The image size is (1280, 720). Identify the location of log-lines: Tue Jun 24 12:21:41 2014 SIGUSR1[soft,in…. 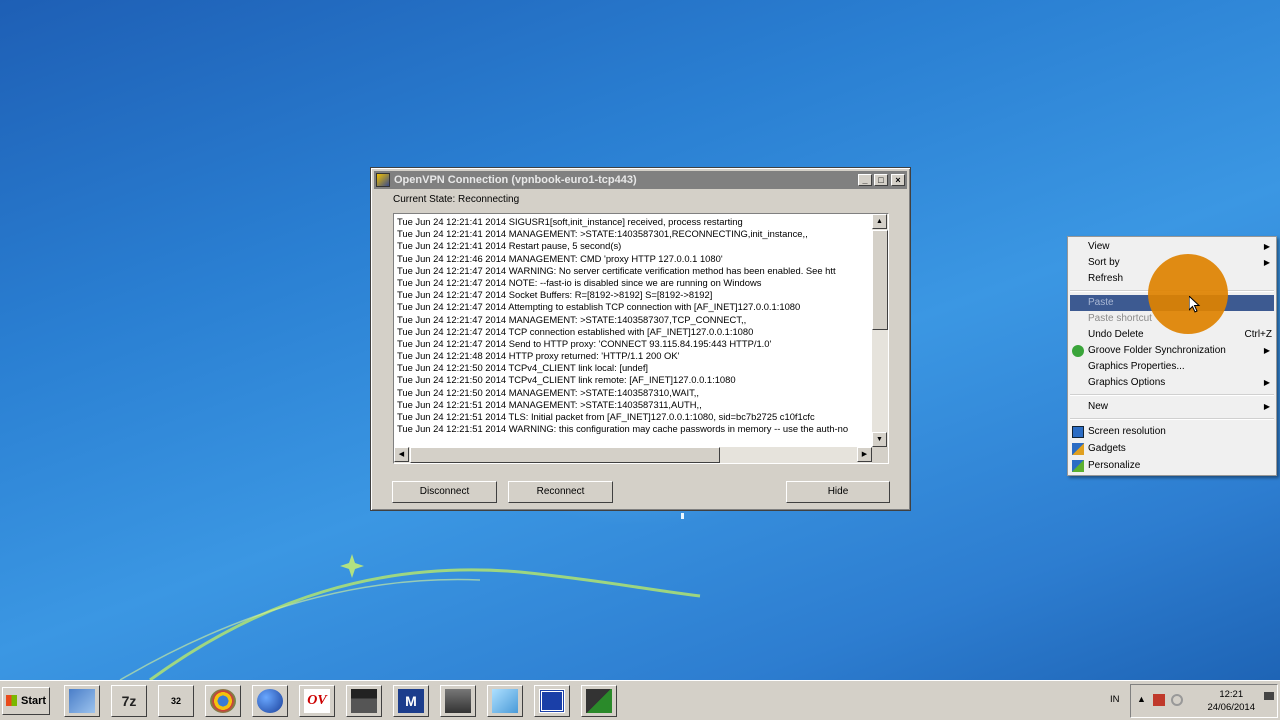
(634, 325).